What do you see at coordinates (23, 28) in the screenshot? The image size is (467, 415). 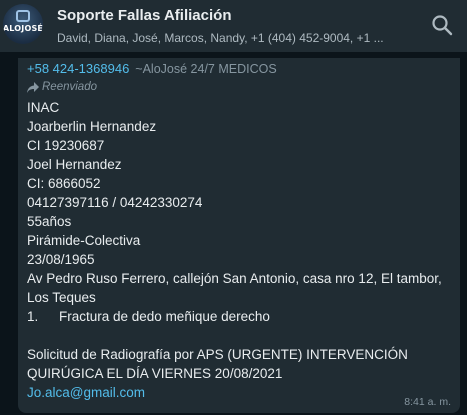 I see `avatar-label: ALOJOSÉ` at bounding box center [23, 28].